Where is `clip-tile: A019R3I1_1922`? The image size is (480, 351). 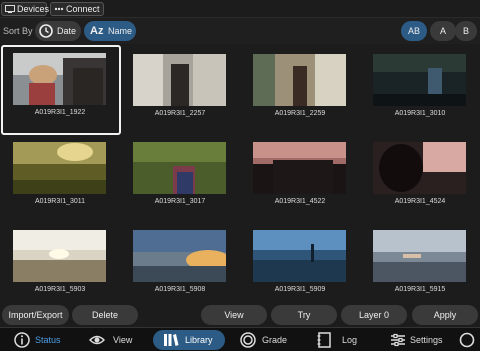
clip-tile: A019R3I1_1922 is located at coordinates (61, 90).